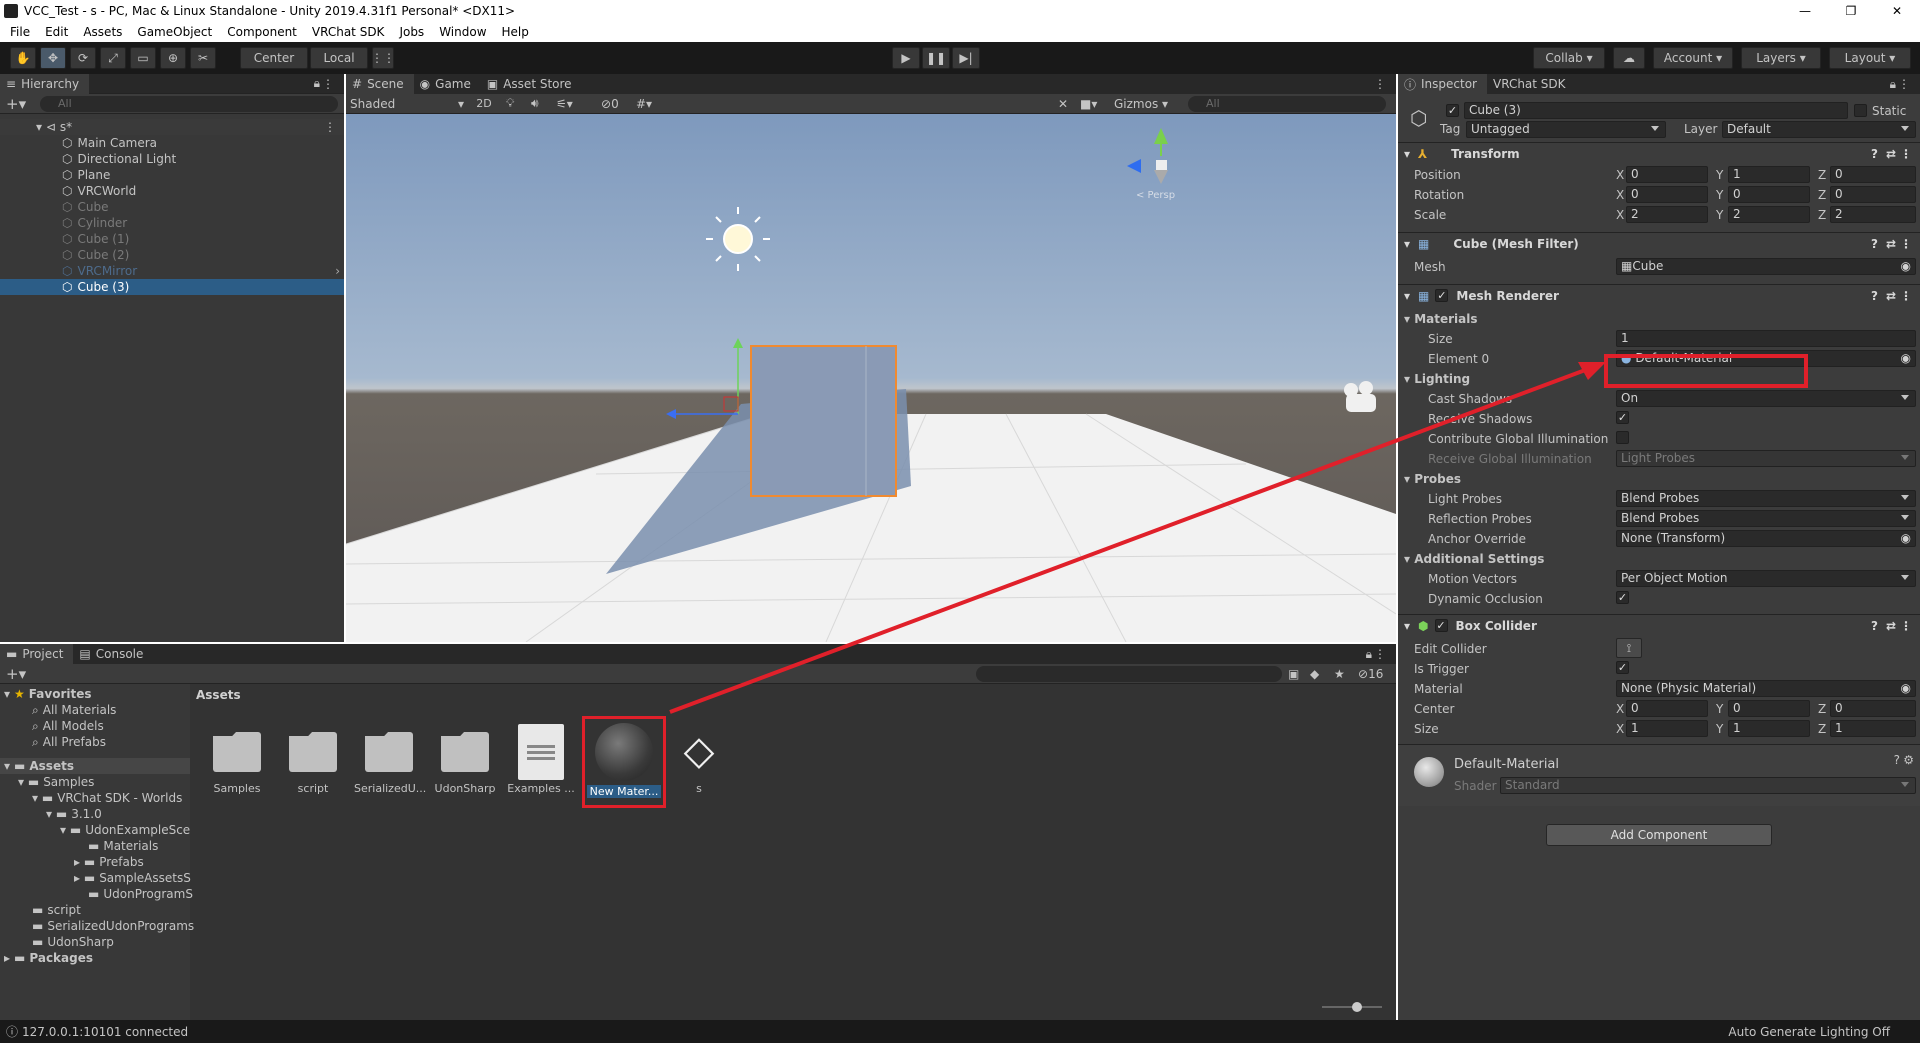 This screenshot has height=1043, width=1920. What do you see at coordinates (172, 159) in the screenshot?
I see `hierarchy-item: ⬡ Directional Light` at bounding box center [172, 159].